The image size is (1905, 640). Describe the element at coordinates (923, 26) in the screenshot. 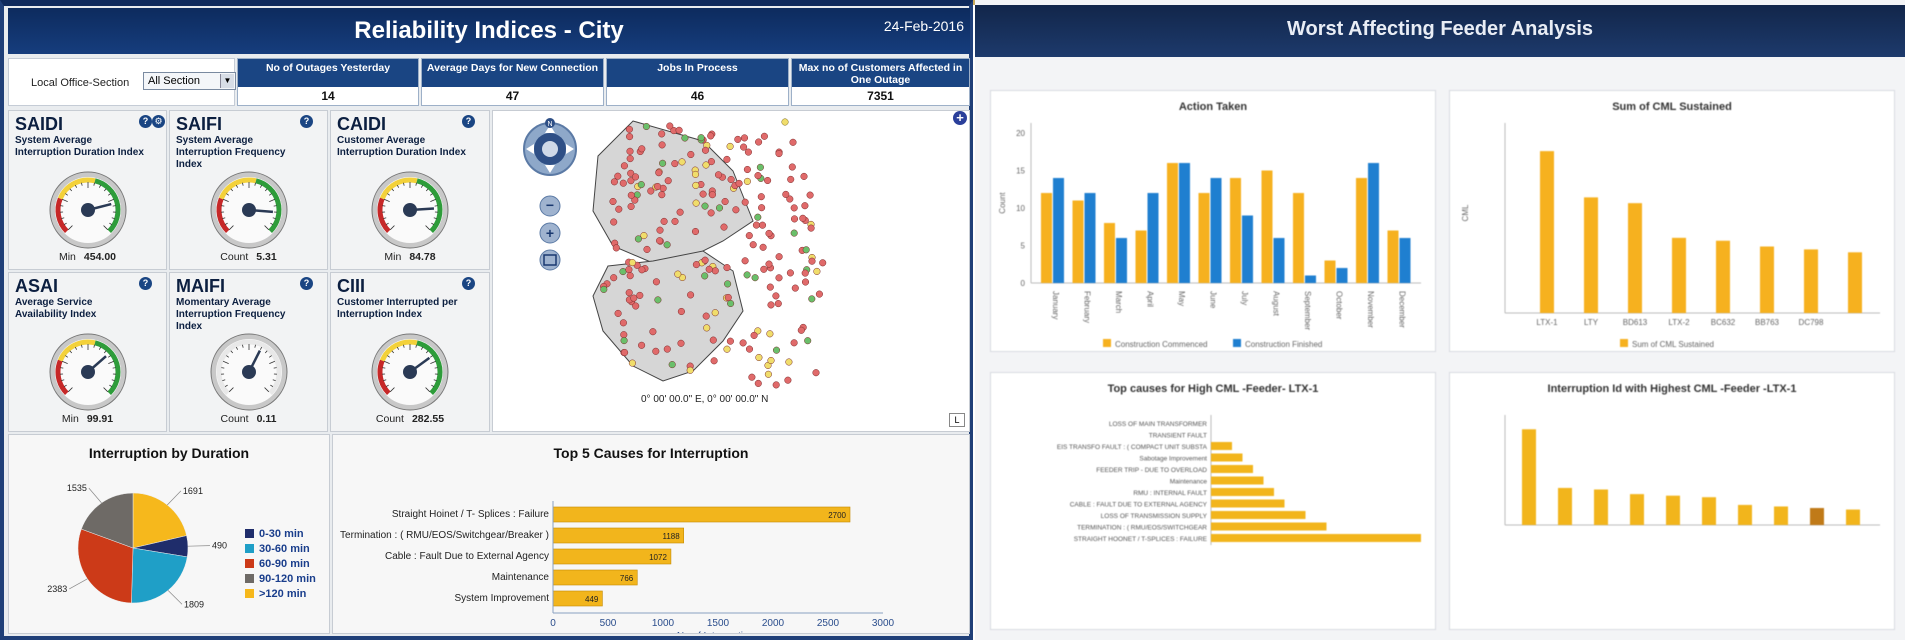

I see `dashboard-date: 24-Feb-2016` at that location.